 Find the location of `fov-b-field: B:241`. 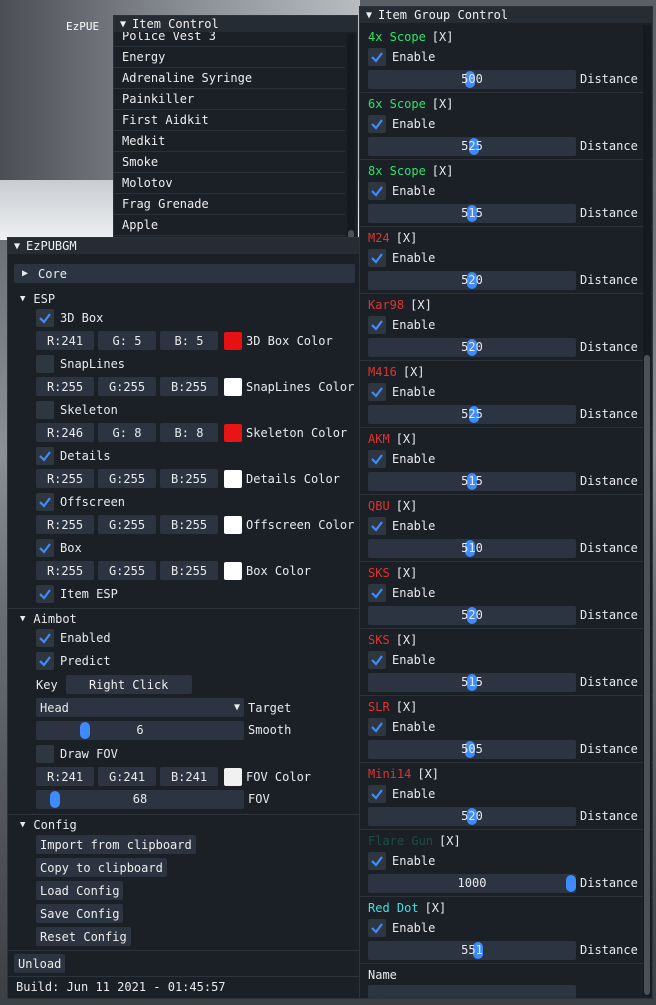

fov-b-field: B:241 is located at coordinates (189, 776).